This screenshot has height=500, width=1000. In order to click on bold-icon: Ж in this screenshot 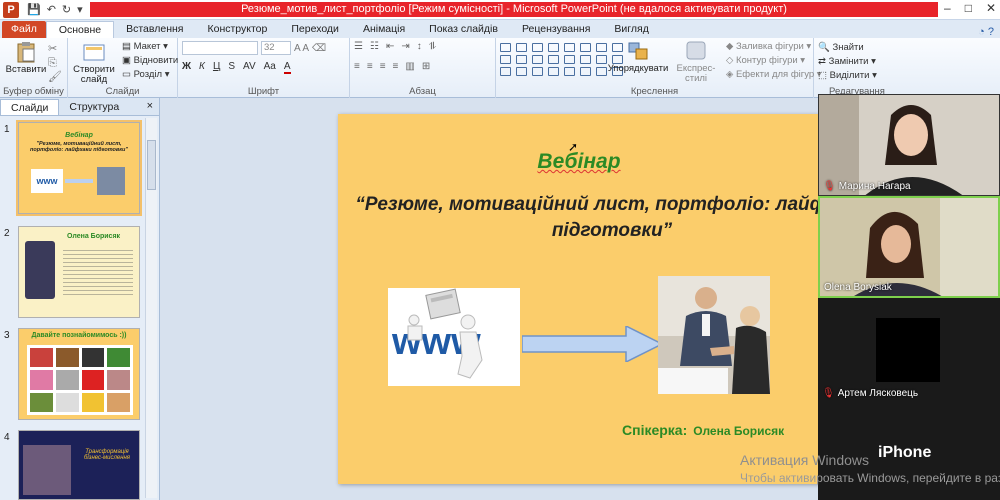, I will do `click(186, 67)`.